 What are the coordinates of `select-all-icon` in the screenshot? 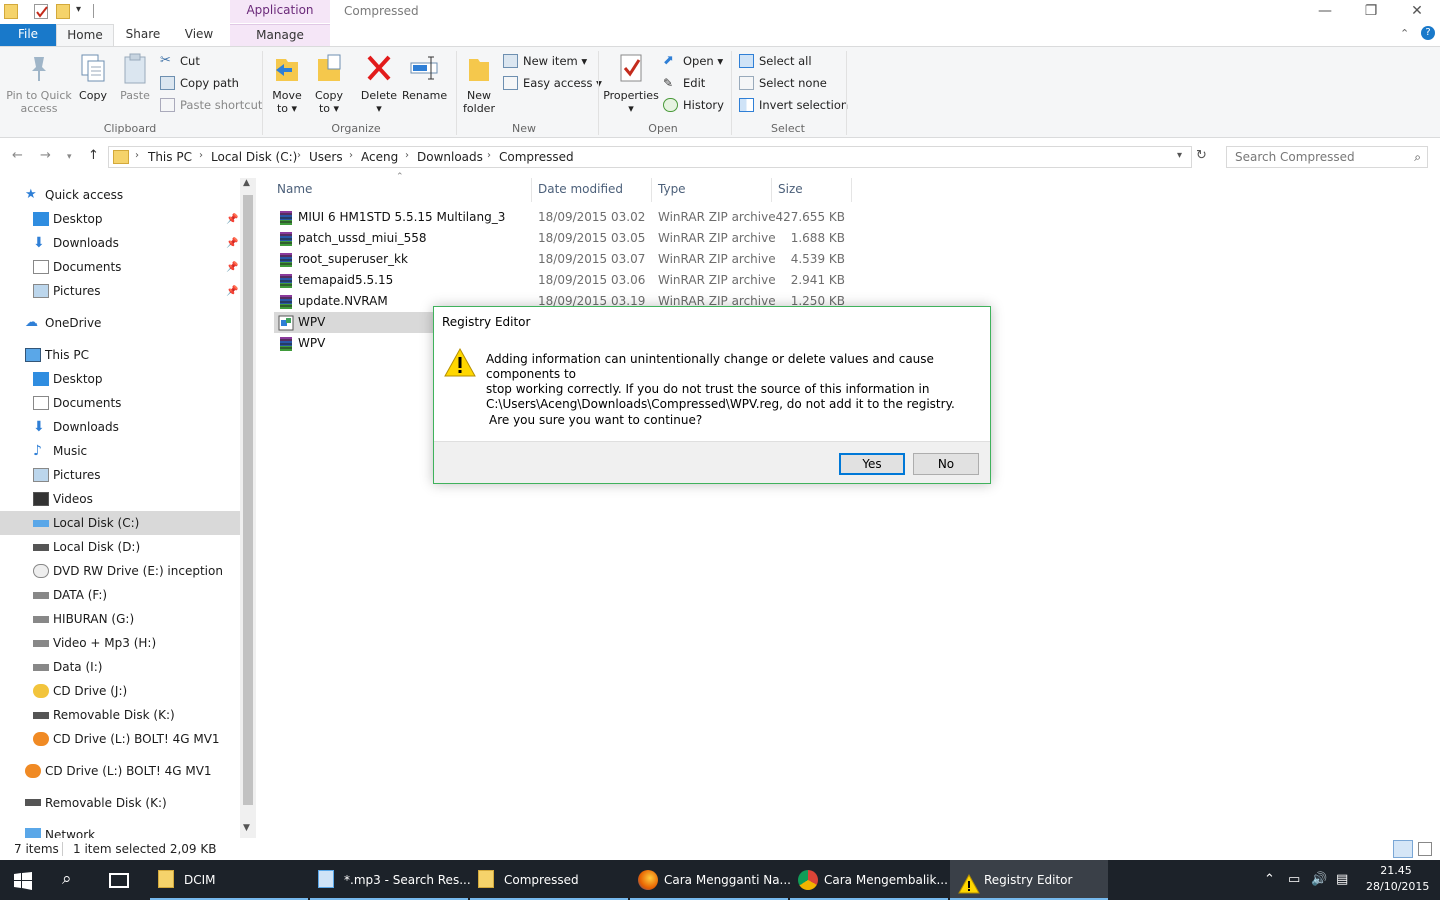 It's located at (746, 61).